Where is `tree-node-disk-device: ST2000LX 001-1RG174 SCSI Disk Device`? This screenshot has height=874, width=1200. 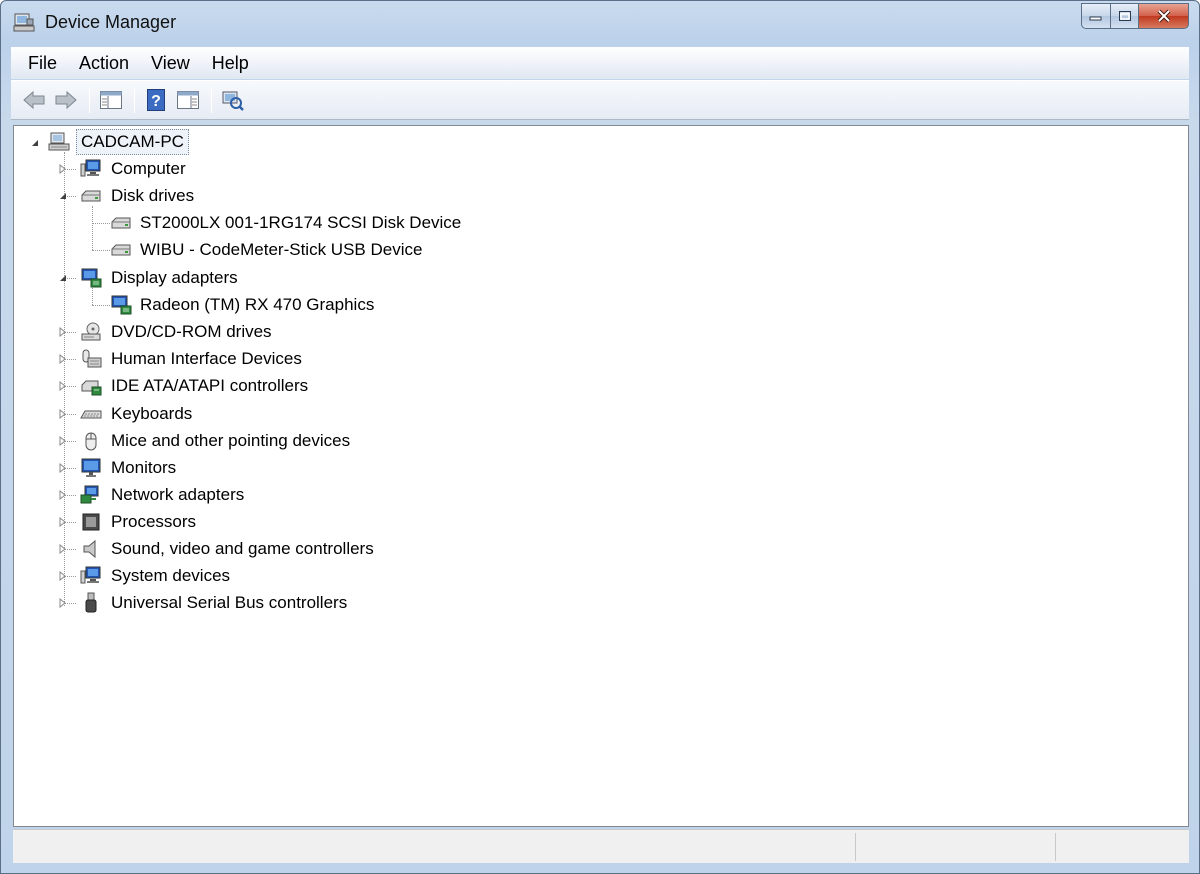
tree-node-disk-device: ST2000LX 001-1RG174 SCSI Disk Device is located at coordinates (264, 223).